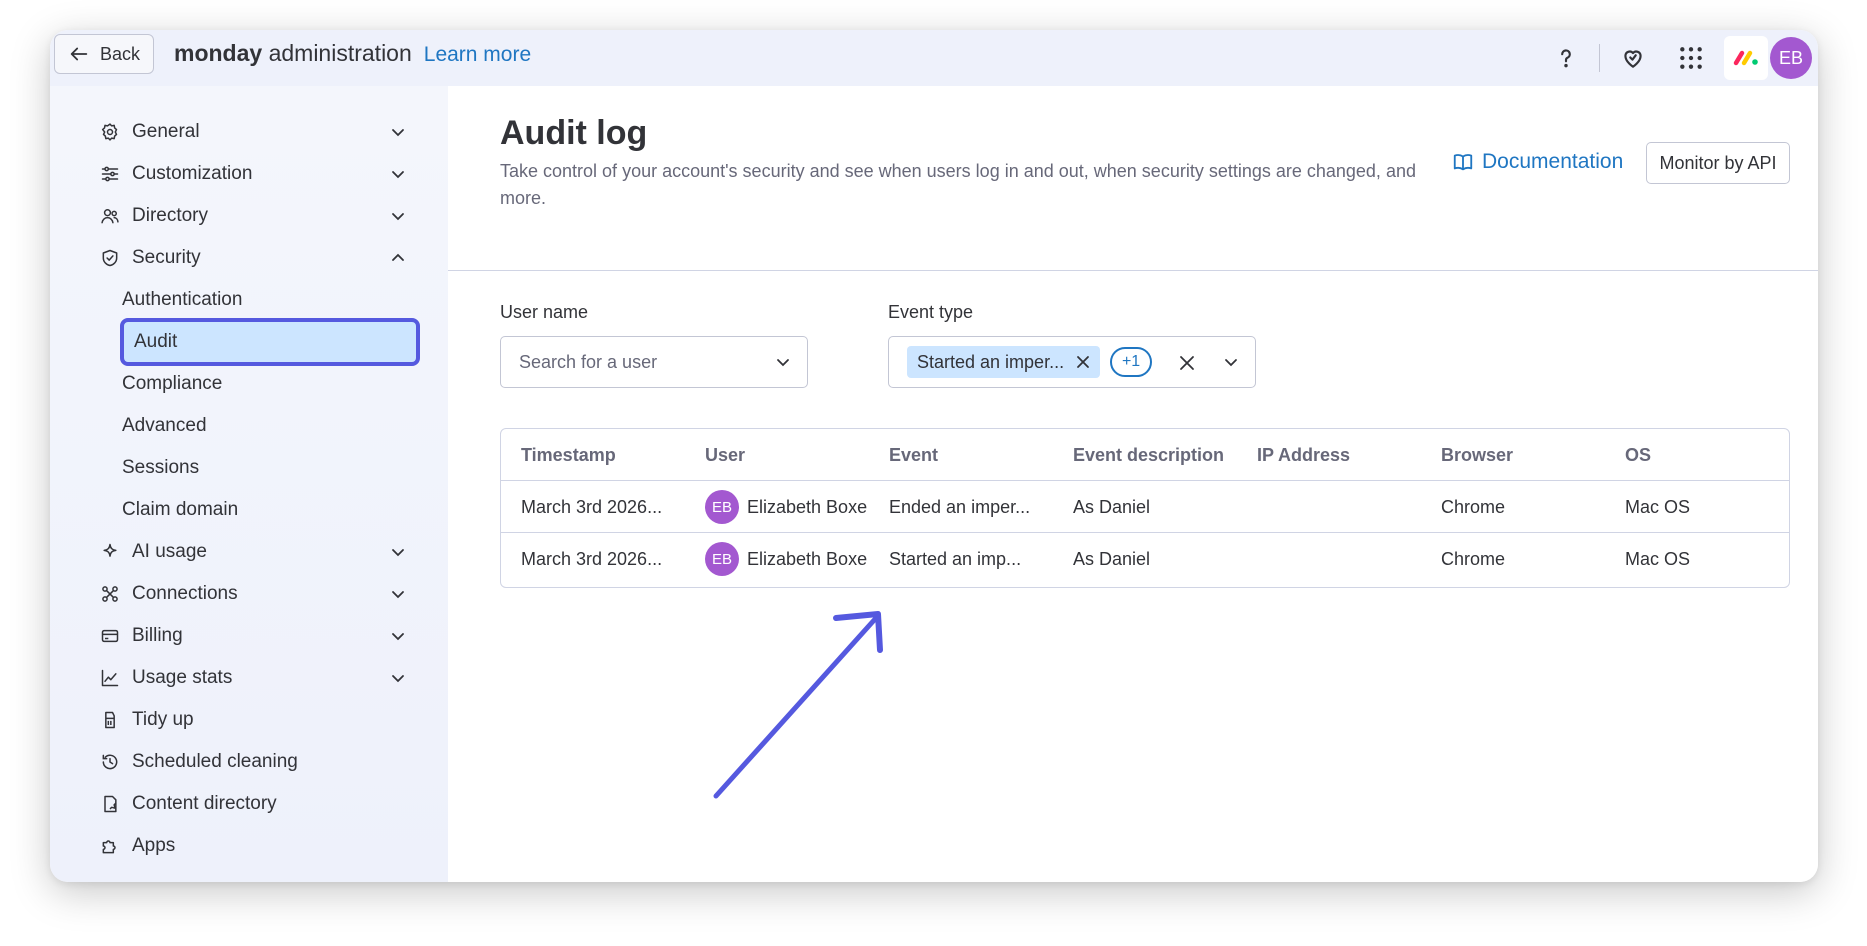  What do you see at coordinates (398, 257) in the screenshot?
I see `chevron-up-icon` at bounding box center [398, 257].